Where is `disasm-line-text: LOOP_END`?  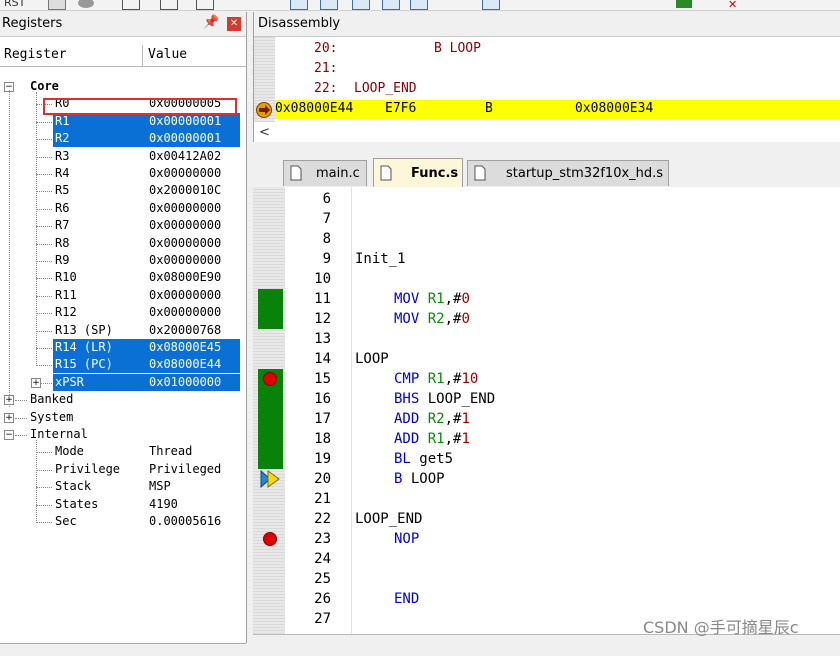 disasm-line-text: LOOP_END is located at coordinates (385, 88).